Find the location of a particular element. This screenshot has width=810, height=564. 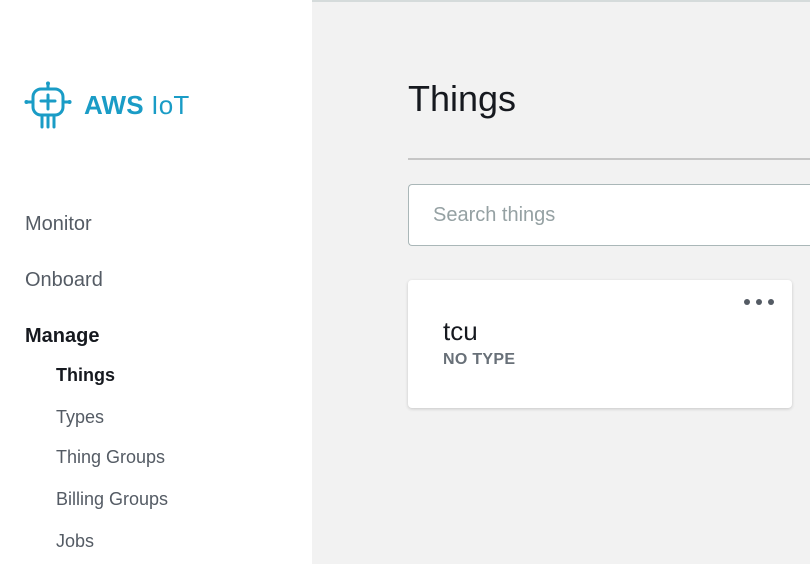

search-input is located at coordinates (609, 215).